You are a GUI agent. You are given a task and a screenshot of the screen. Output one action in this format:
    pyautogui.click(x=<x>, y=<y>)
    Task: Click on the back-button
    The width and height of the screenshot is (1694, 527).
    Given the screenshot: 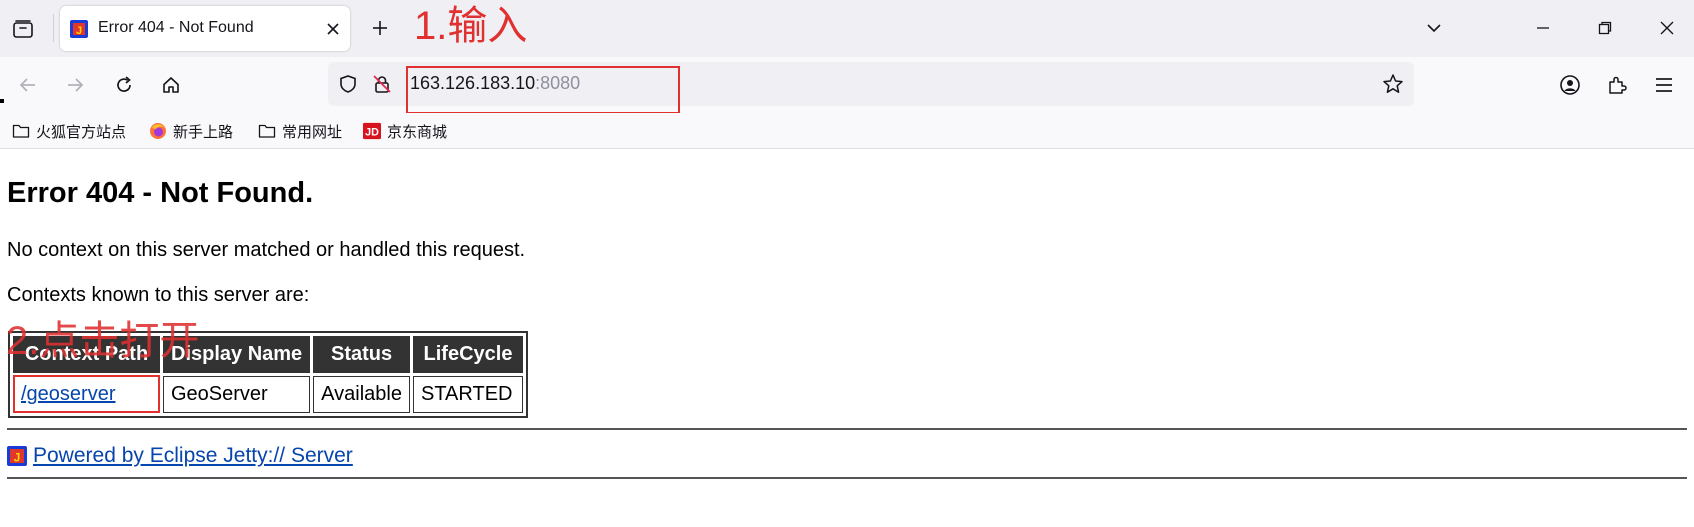 What is the action you would take?
    pyautogui.click(x=28, y=85)
    